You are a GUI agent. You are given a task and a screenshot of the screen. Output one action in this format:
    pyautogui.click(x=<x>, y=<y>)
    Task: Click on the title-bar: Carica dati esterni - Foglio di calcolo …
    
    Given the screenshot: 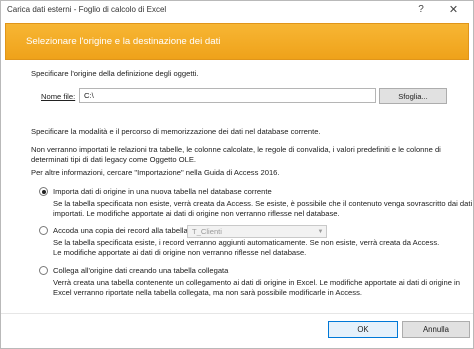 What is the action you would take?
    pyautogui.click(x=237, y=10)
    